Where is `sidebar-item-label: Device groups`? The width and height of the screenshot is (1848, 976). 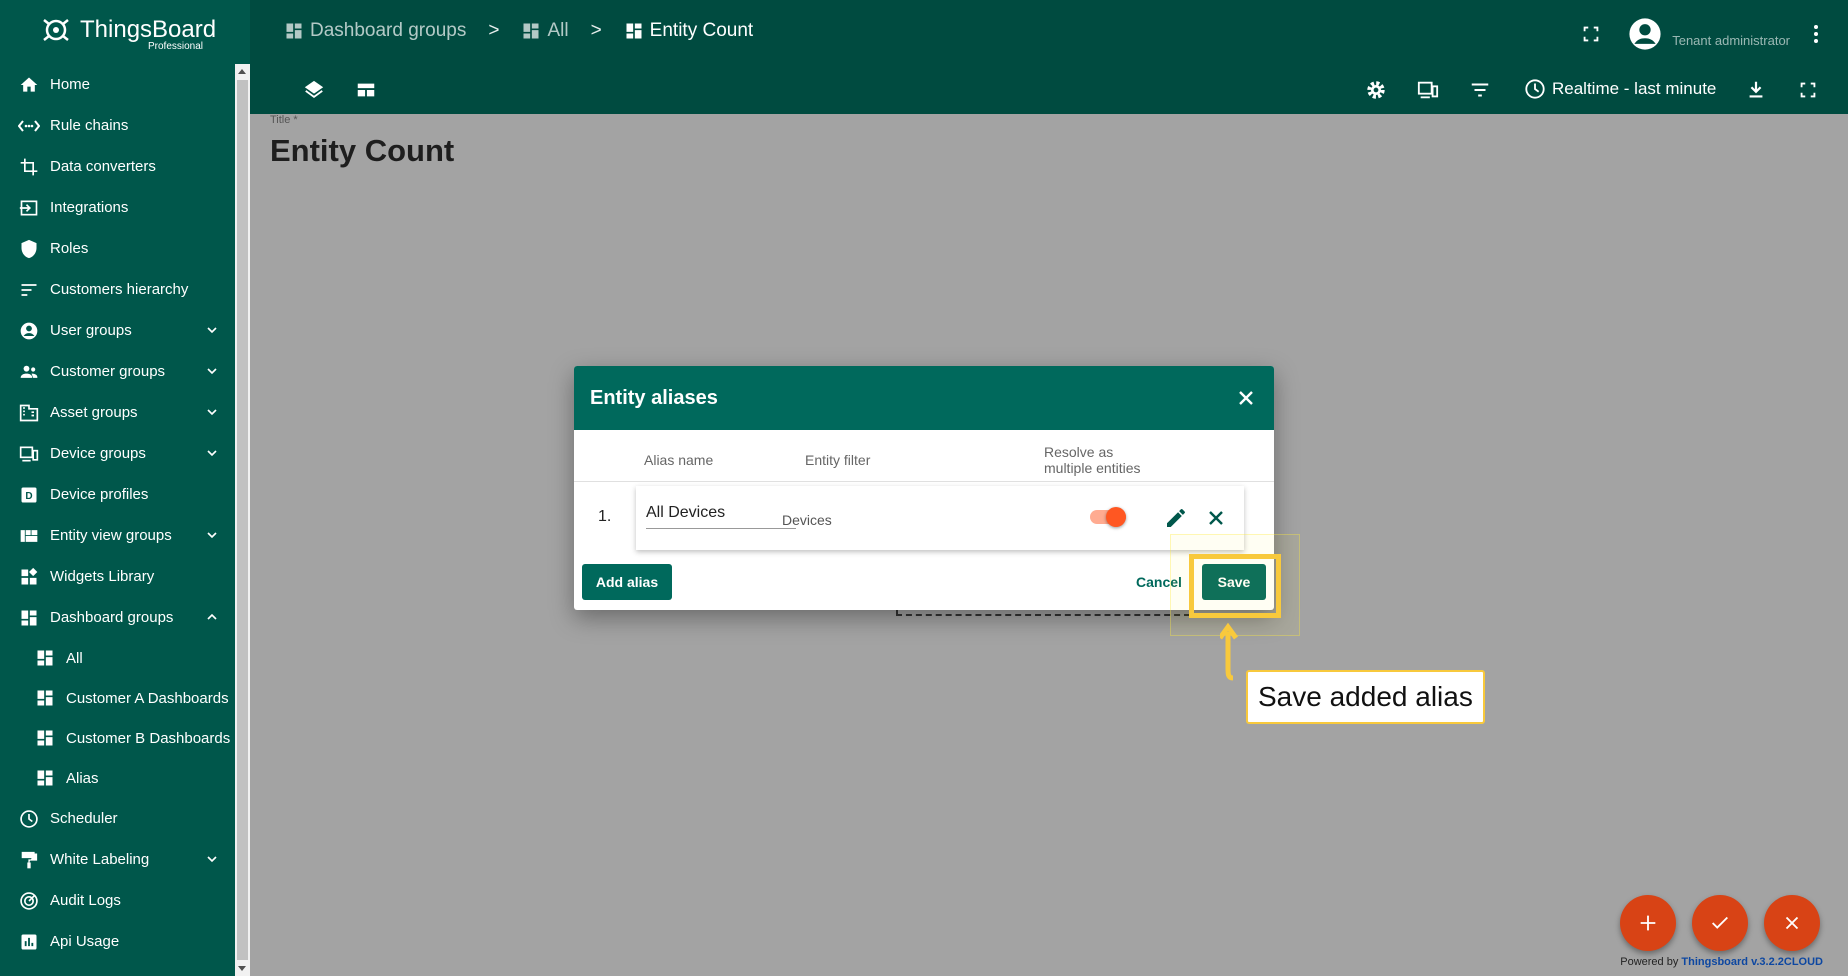
sidebar-item-label: Device groups is located at coordinates (98, 453).